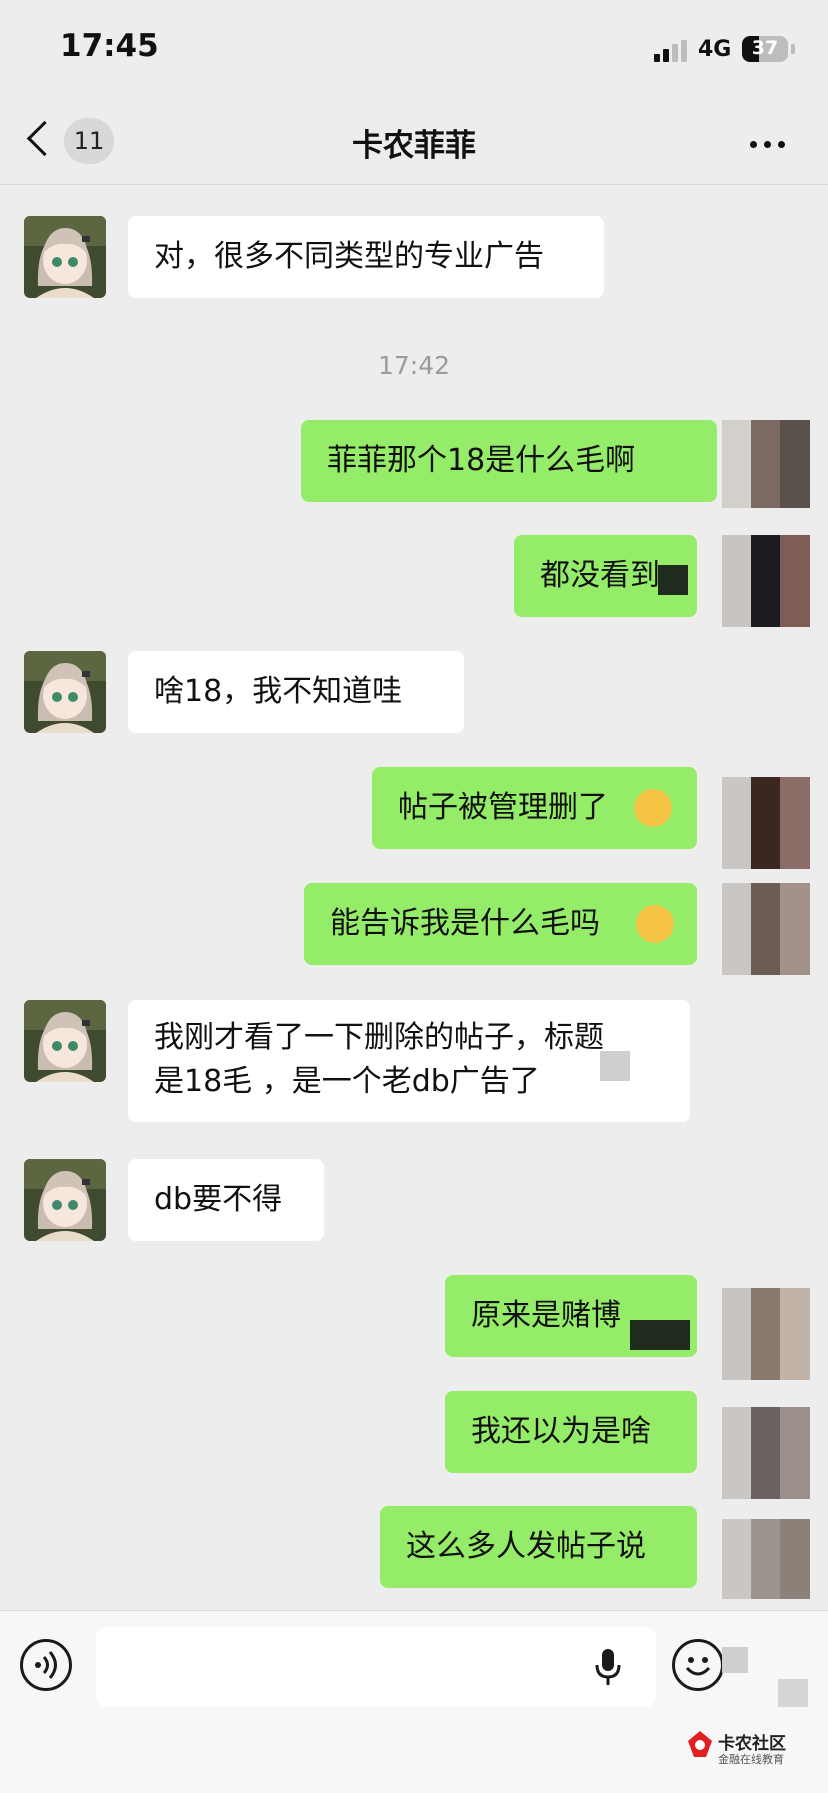  What do you see at coordinates (414, 365) in the screenshot?
I see `message-timestamp: 17:42` at bounding box center [414, 365].